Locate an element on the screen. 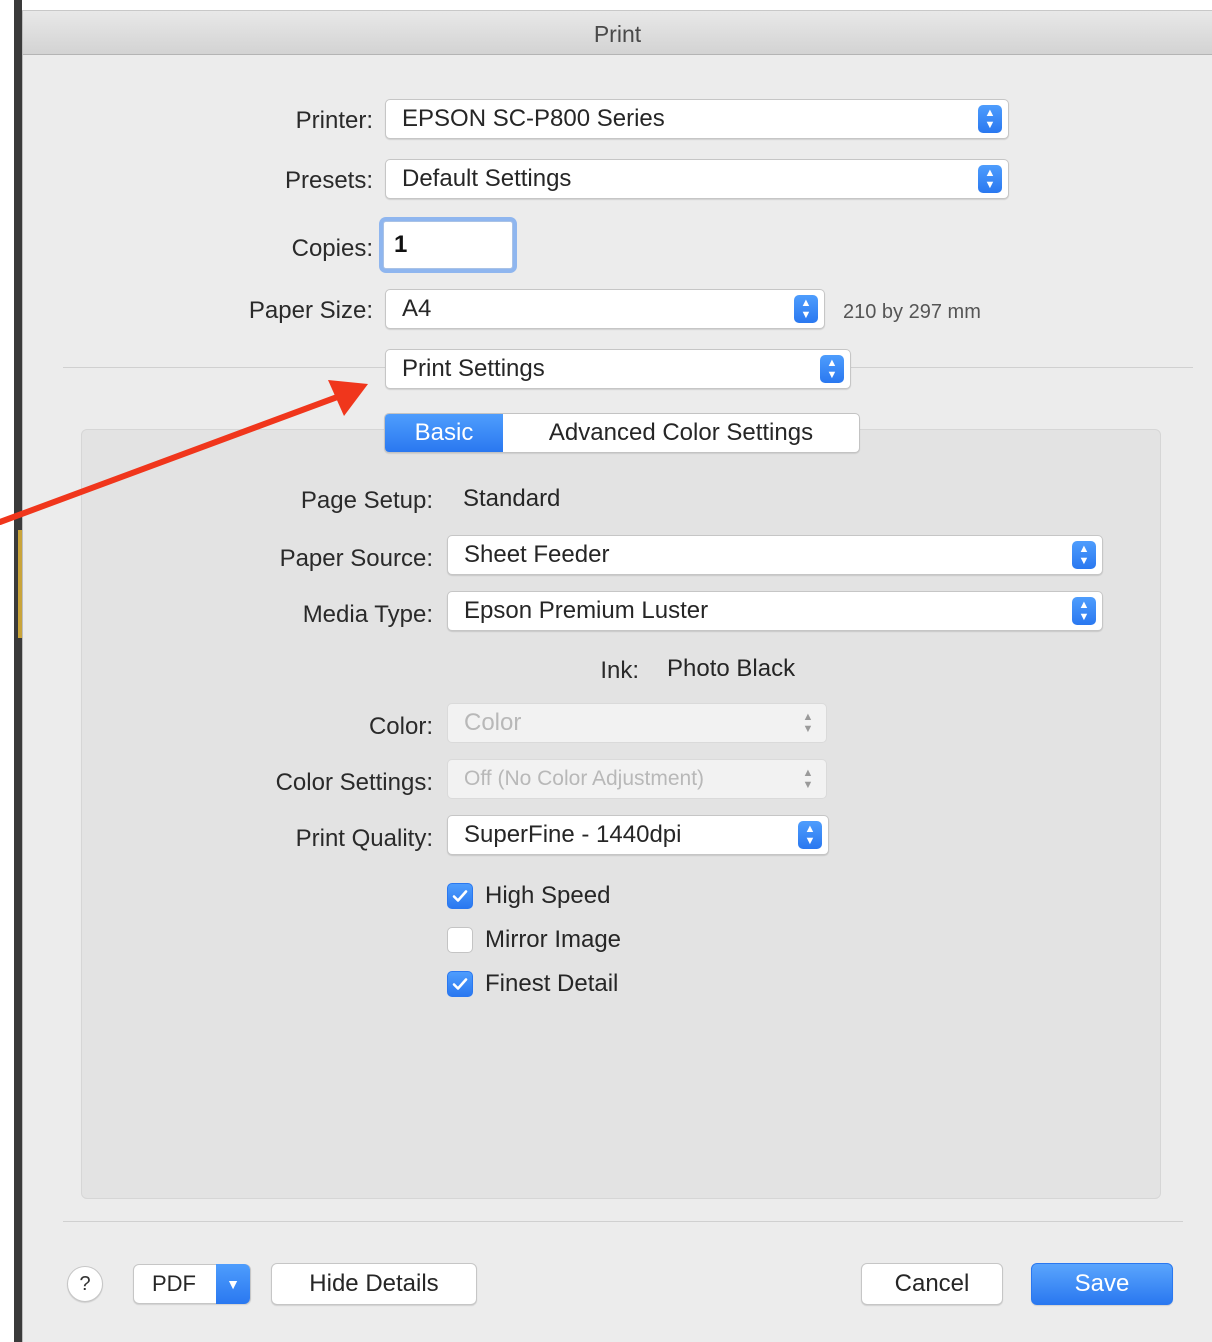 Image resolution: width=1212 pixels, height=1342 pixels. tab-basic: Basic is located at coordinates (444, 433).